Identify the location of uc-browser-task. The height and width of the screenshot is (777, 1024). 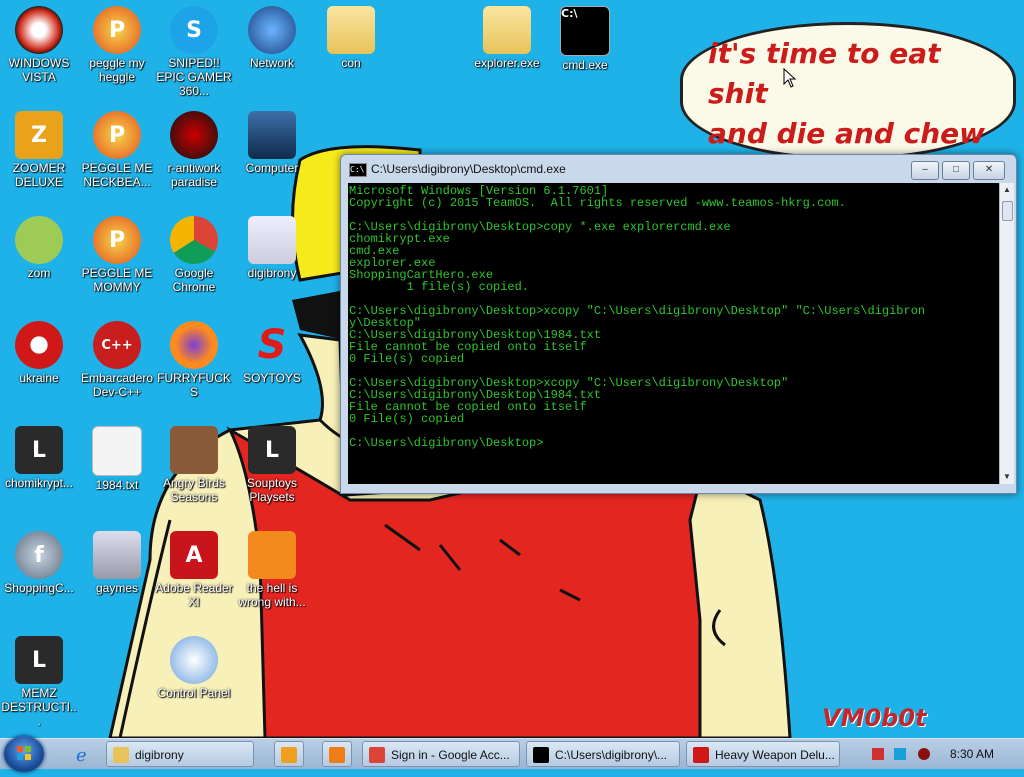
(337, 754).